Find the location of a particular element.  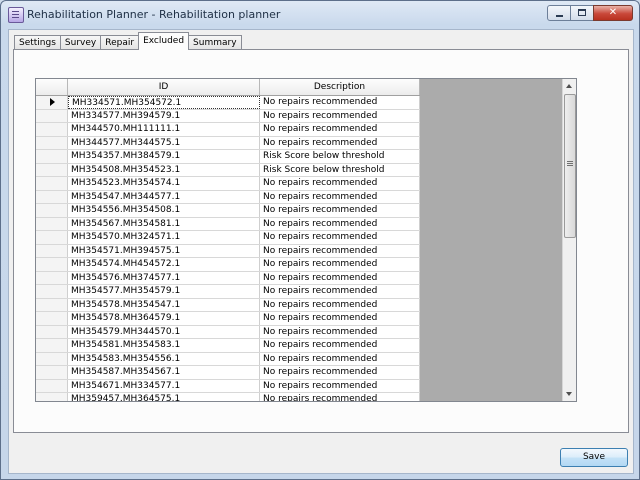

row-header-corner is located at coordinates (52, 87).